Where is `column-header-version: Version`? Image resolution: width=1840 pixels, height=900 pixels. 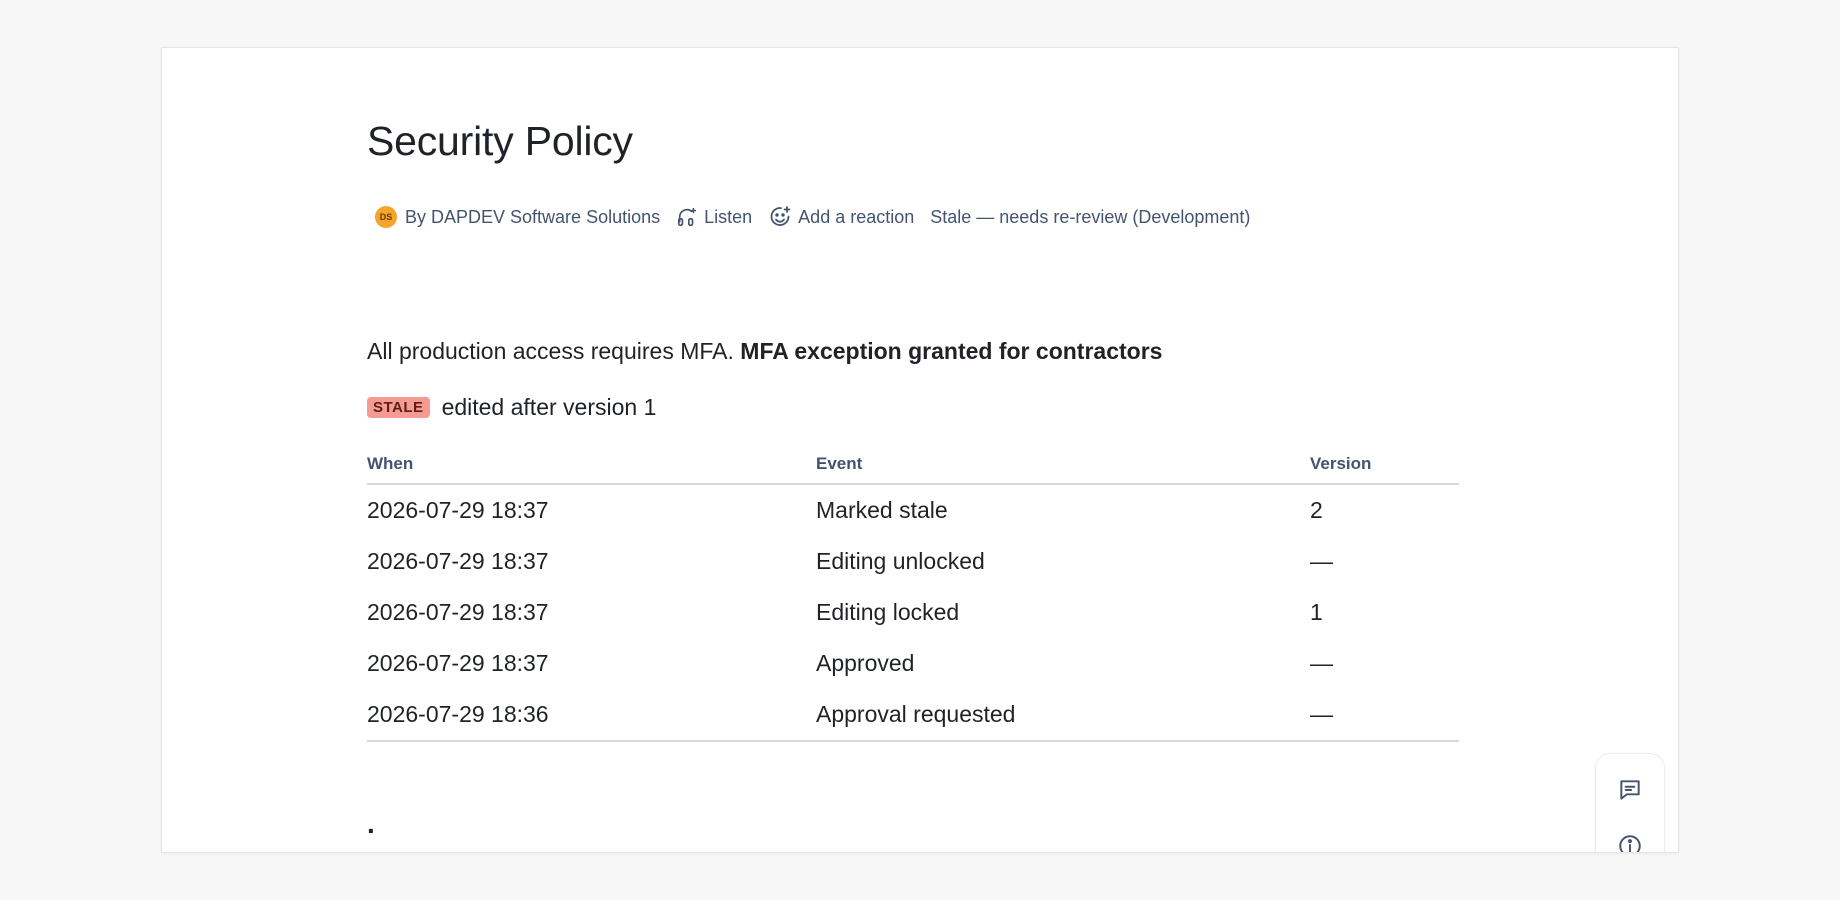 column-header-version: Version is located at coordinates (1384, 466).